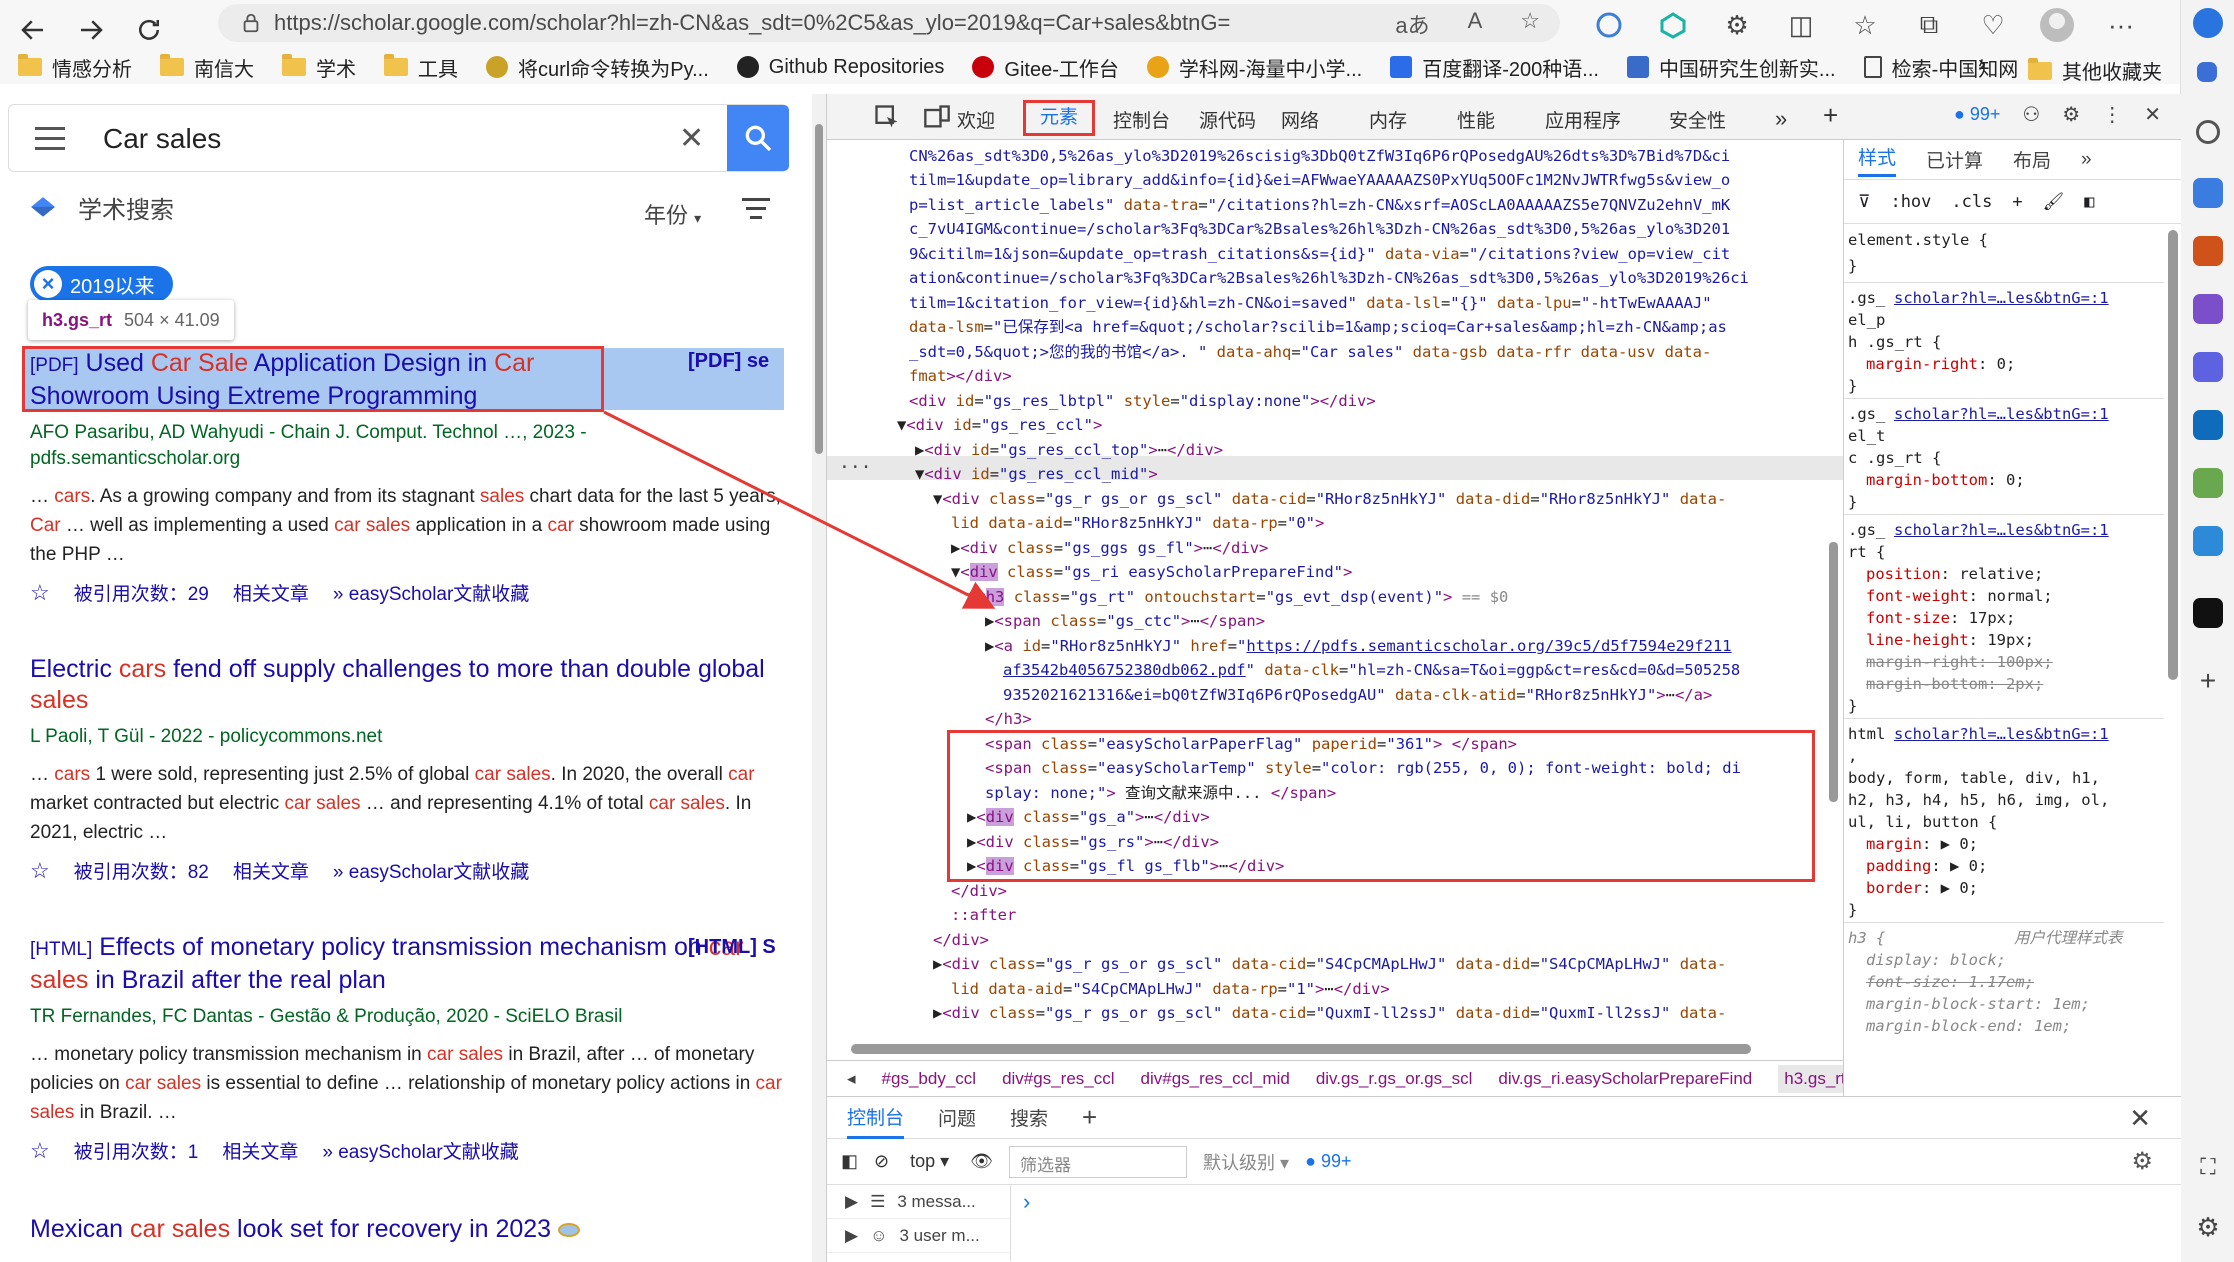 This screenshot has width=2234, height=1262. I want to click on bookmark-folder: 南信大, so click(207, 67).